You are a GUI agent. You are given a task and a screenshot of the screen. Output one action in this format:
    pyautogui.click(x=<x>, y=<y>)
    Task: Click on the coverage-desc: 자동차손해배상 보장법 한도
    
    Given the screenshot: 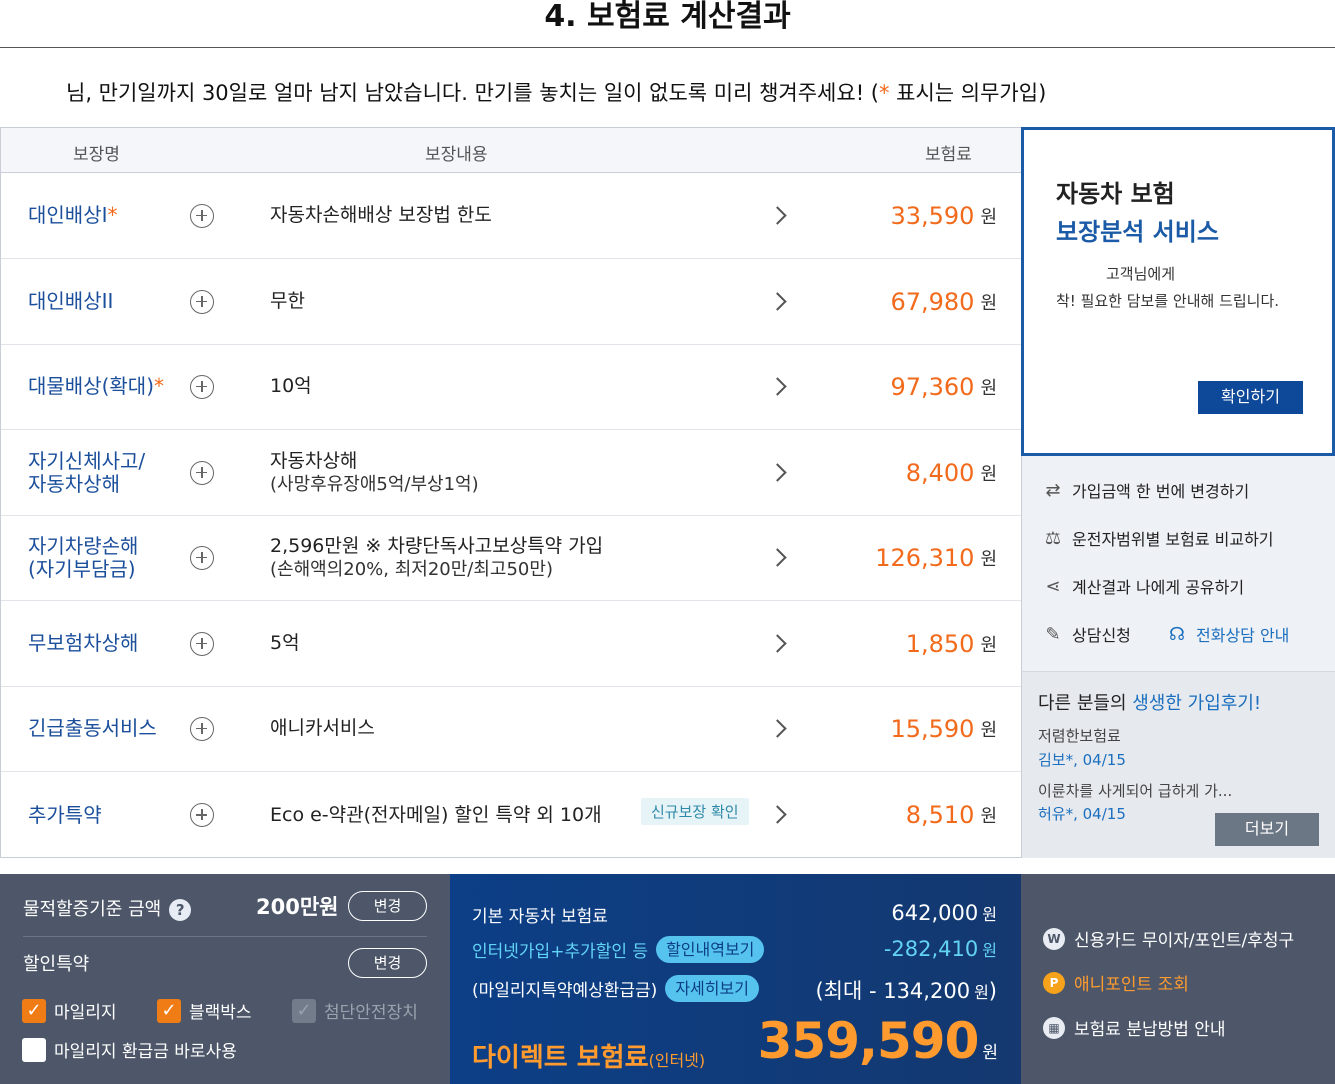 What is the action you would take?
    pyautogui.click(x=381, y=215)
    